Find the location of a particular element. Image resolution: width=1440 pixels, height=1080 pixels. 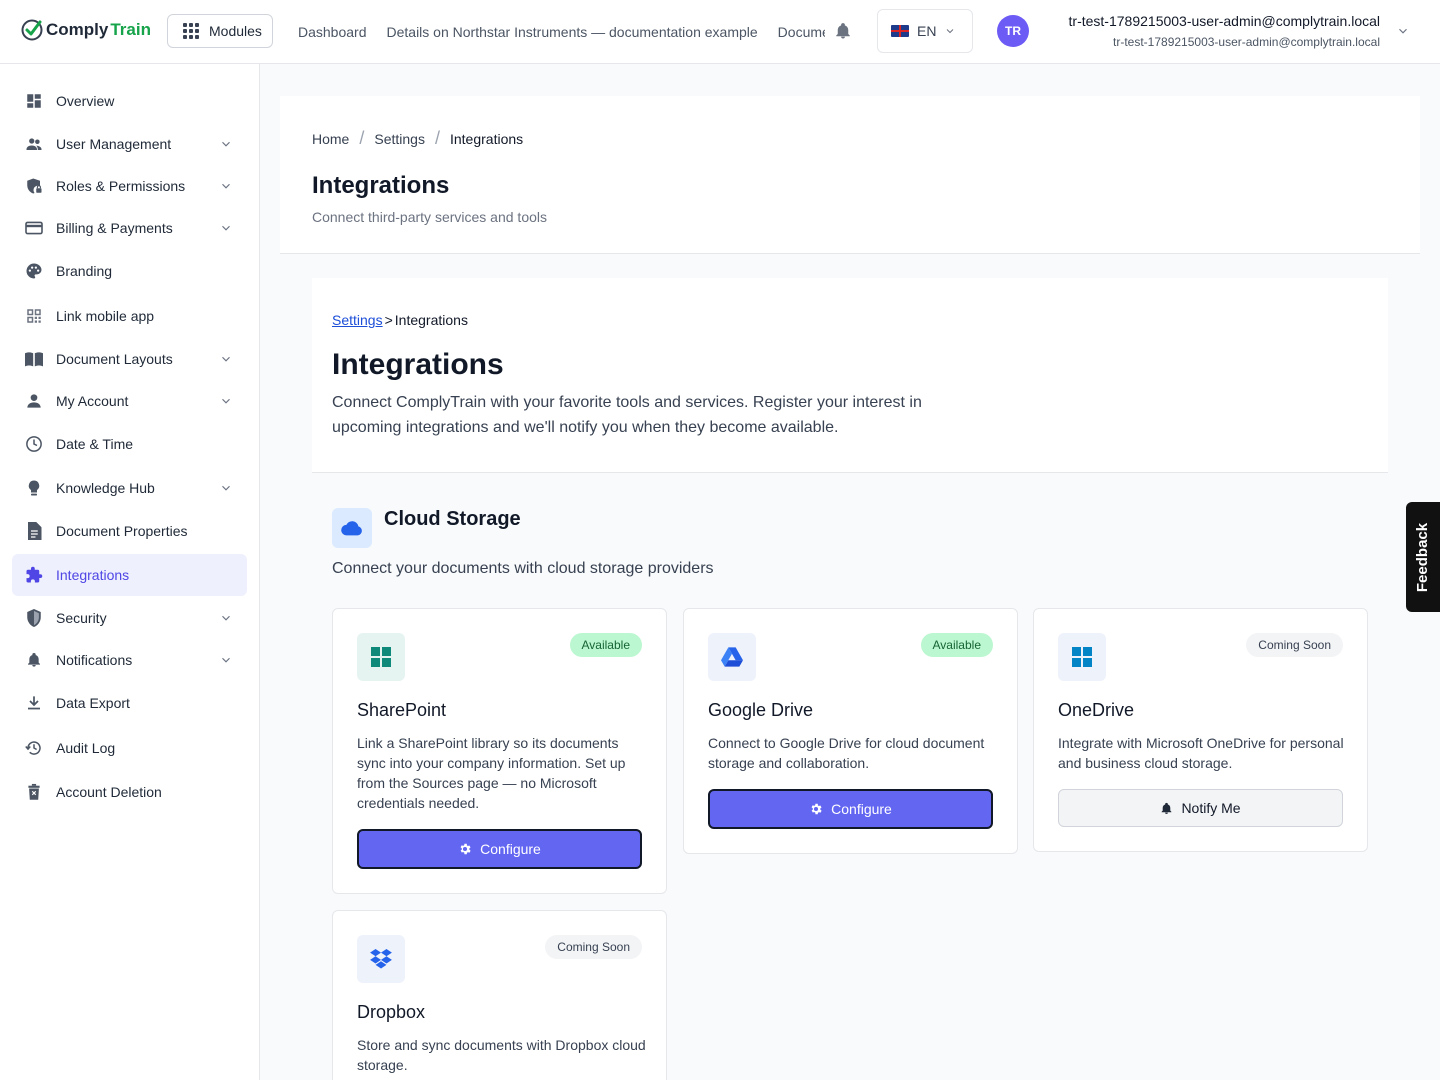

grid-icon is located at coordinates (191, 31).